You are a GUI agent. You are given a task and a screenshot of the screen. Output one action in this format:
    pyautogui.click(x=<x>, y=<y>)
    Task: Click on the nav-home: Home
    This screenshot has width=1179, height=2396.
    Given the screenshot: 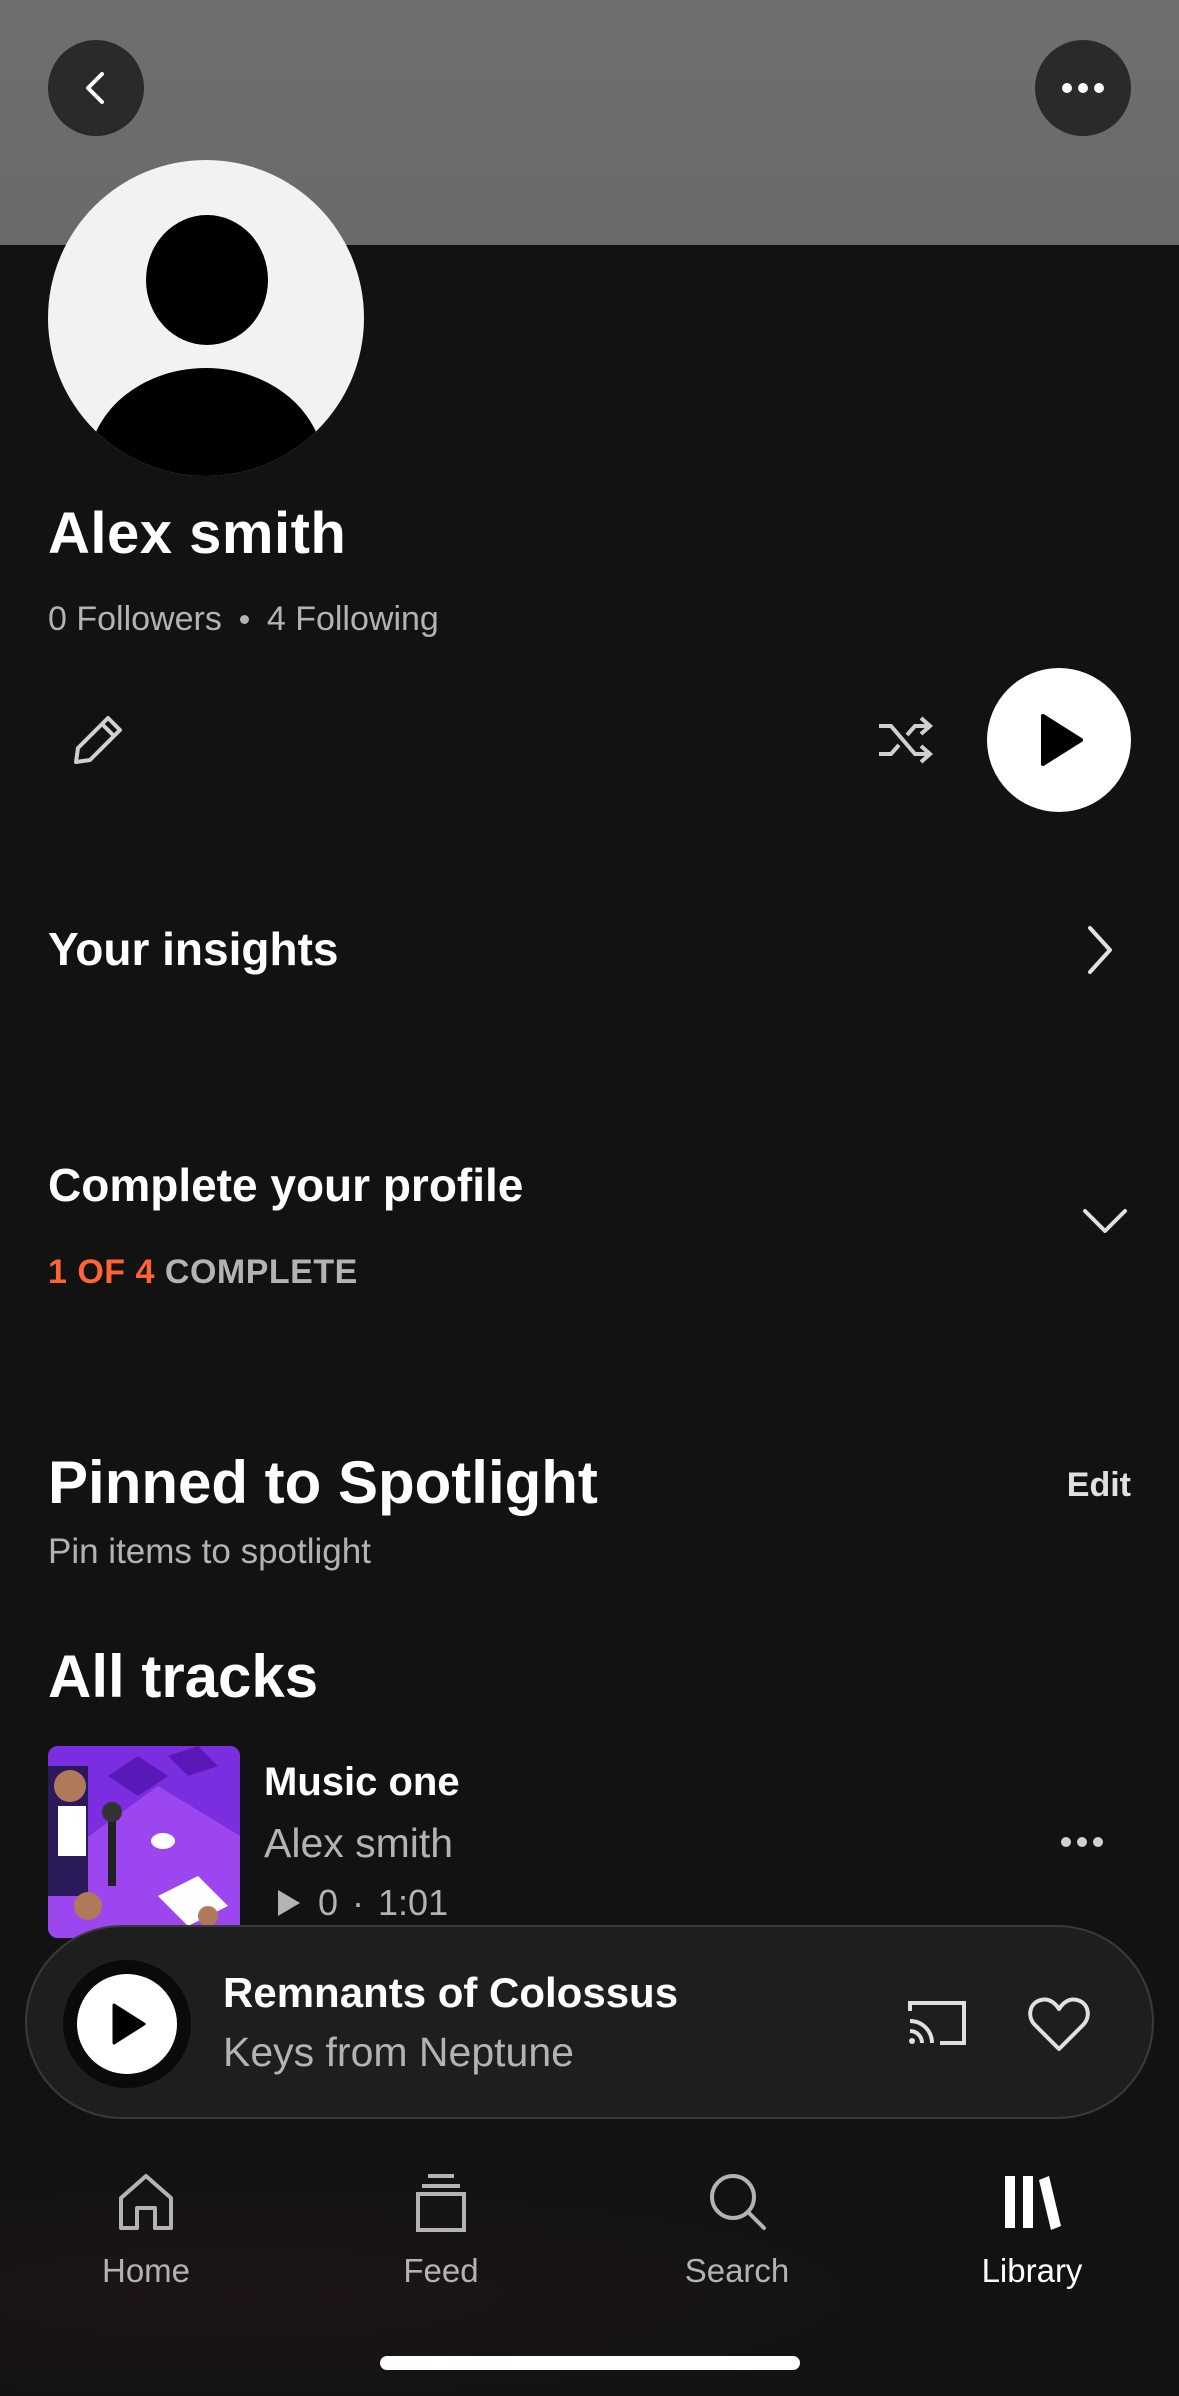 What is the action you would take?
    pyautogui.click(x=146, y=2230)
    